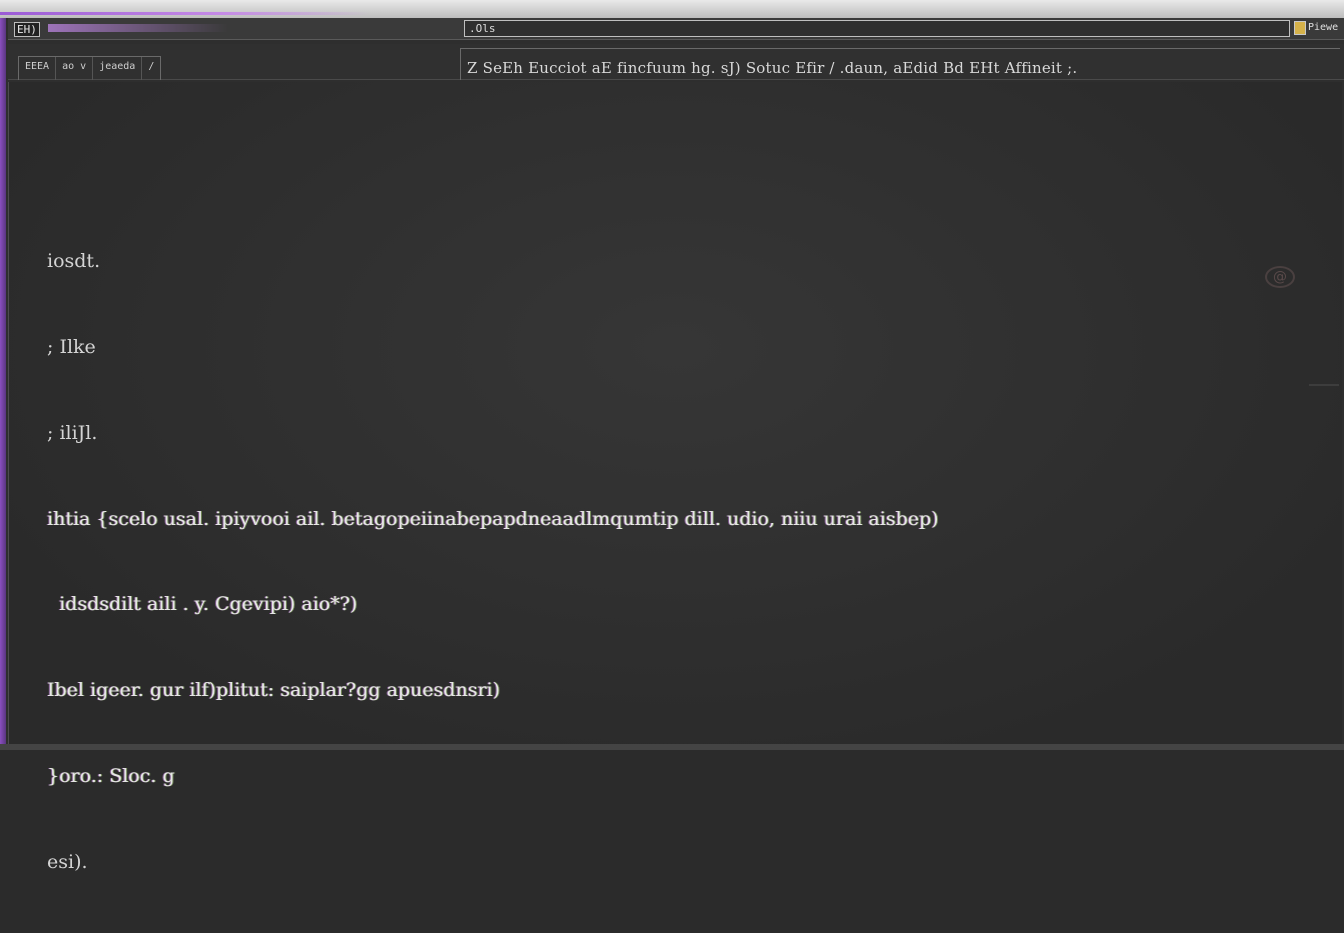  I want to click on output-line: iosdt., so click(74, 261).